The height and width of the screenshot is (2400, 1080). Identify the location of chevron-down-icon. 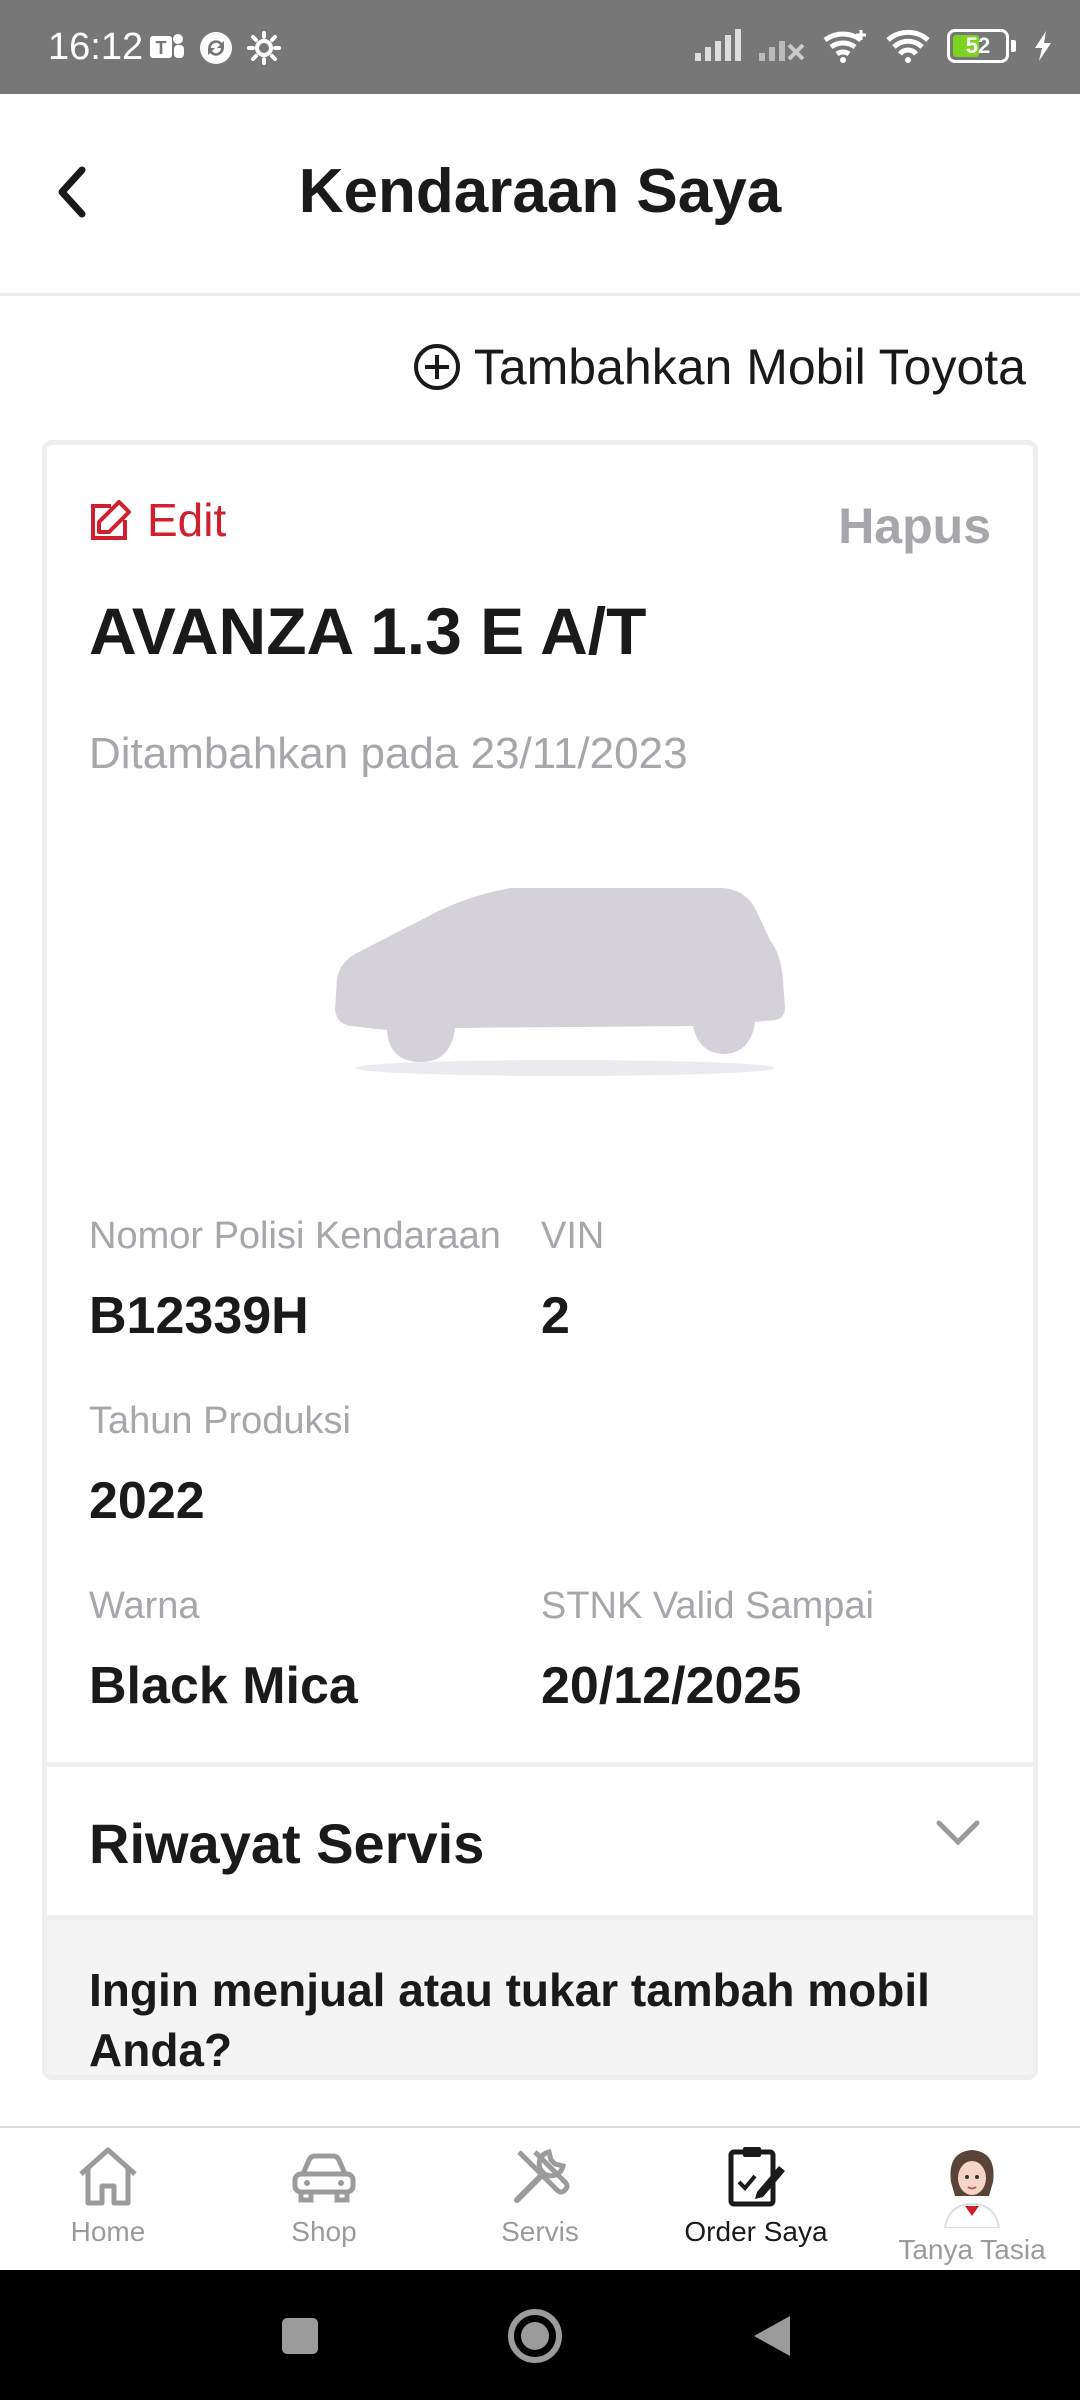
(958, 1833).